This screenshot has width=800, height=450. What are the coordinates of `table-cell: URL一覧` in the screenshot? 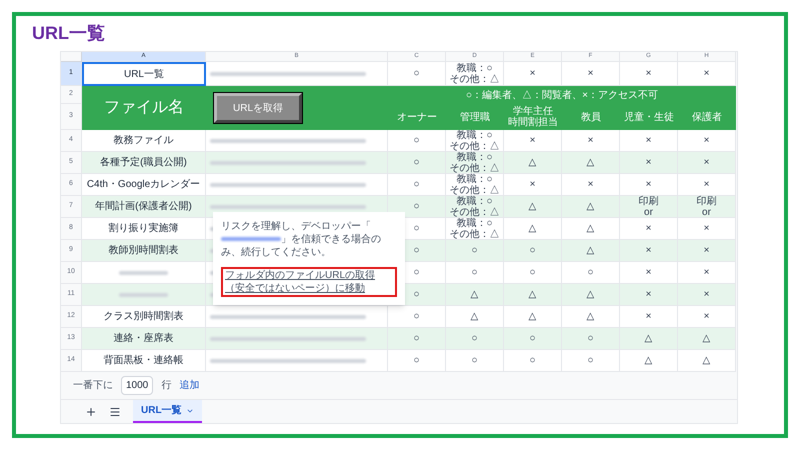 It's located at (144, 74).